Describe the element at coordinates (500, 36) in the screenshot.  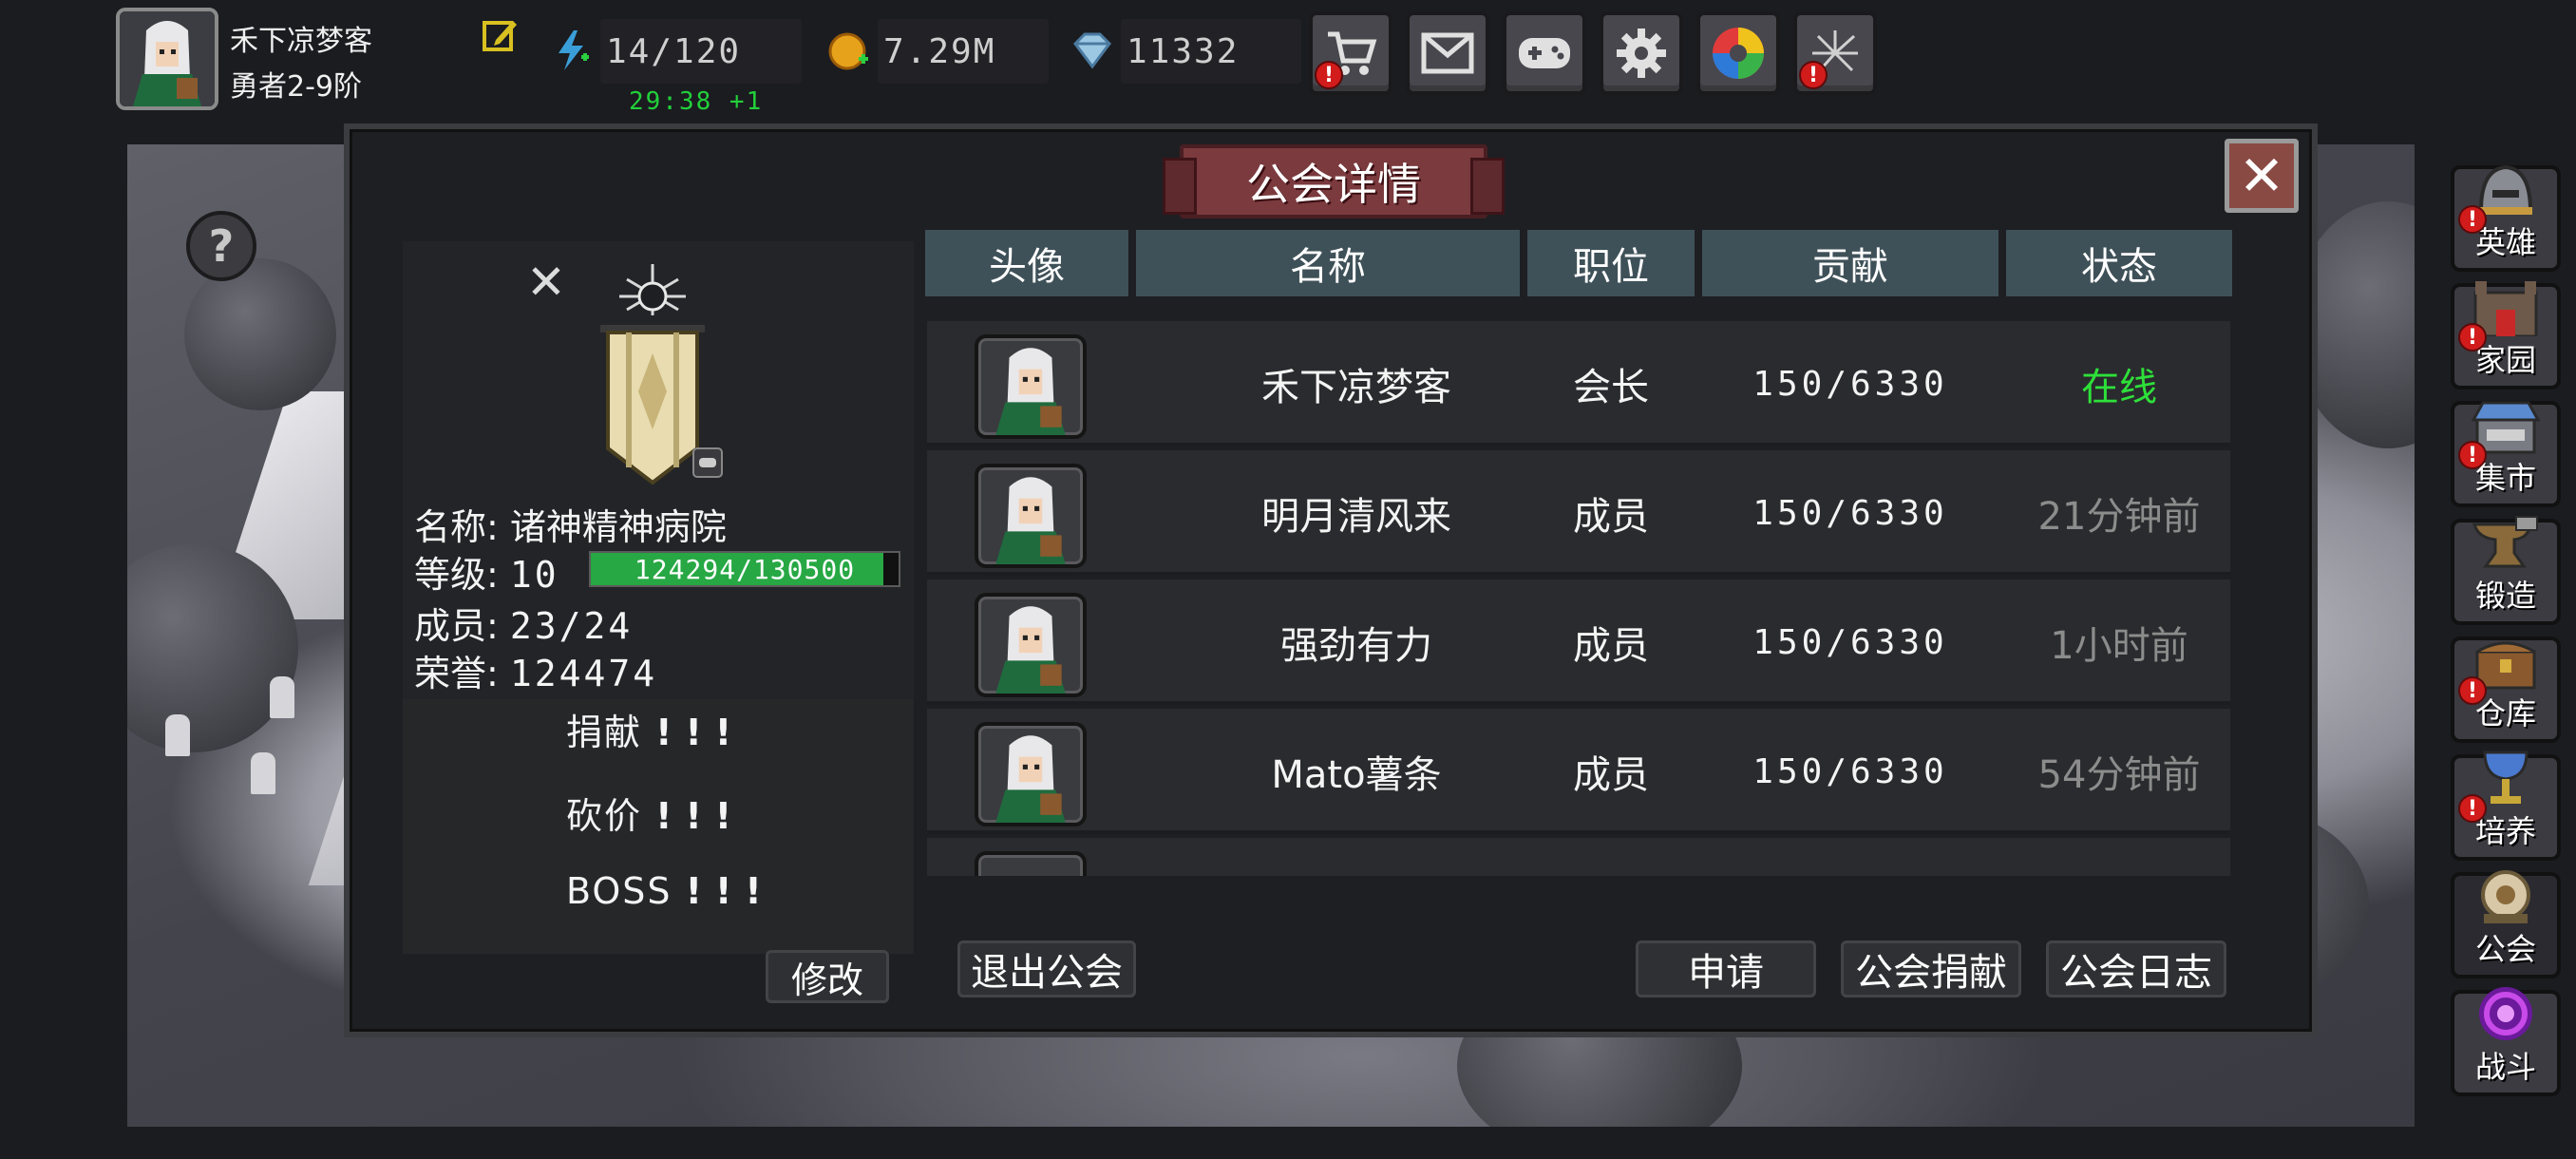
I see `edit-name-icon` at that location.